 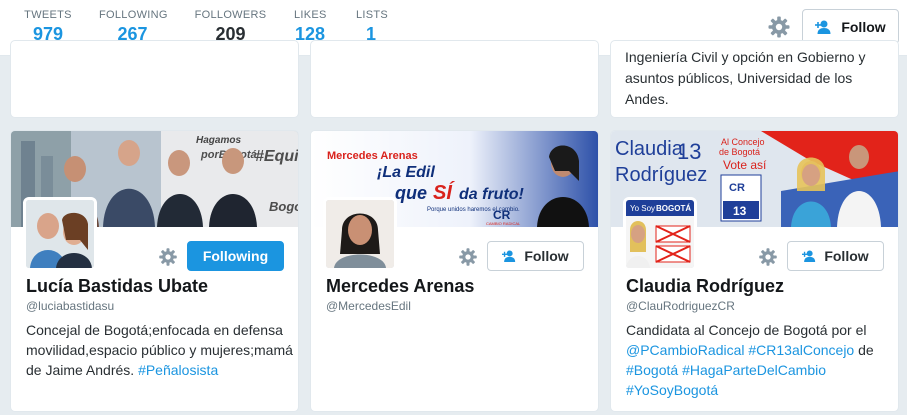 What do you see at coordinates (492, 194) in the screenshot?
I see `banner-text-dafruto: da fruto!` at bounding box center [492, 194].